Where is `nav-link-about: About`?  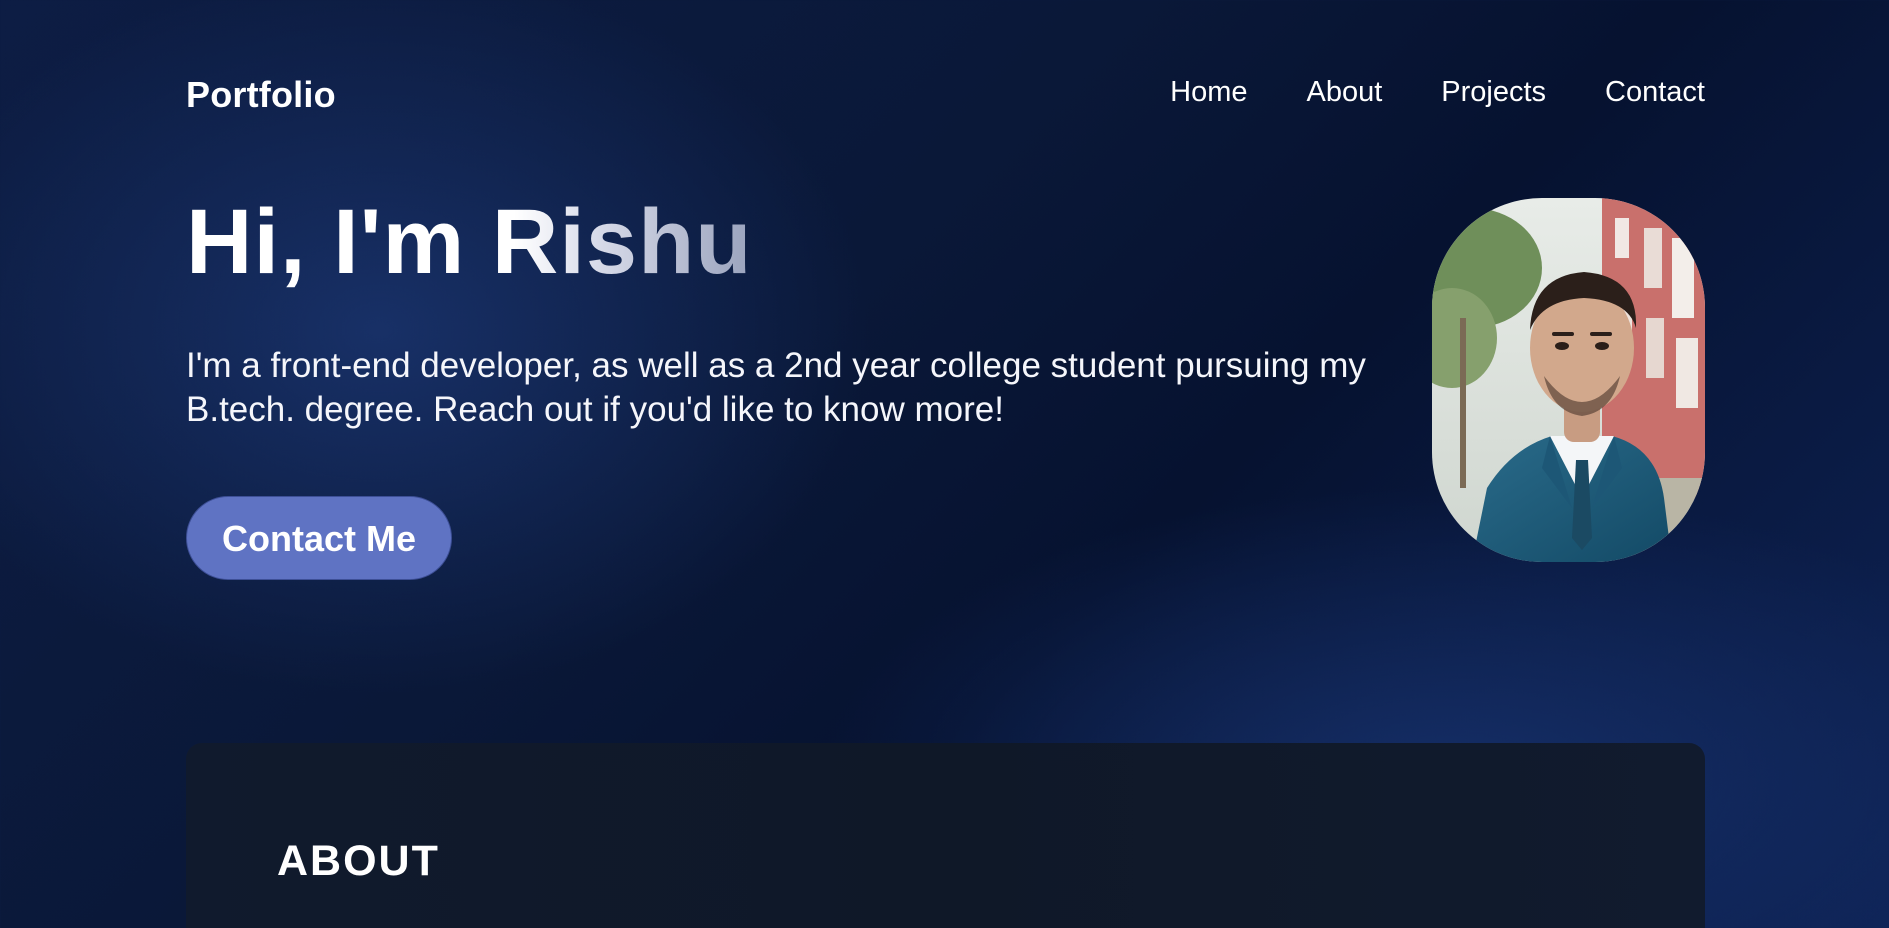
nav-link-about: About is located at coordinates (1344, 92).